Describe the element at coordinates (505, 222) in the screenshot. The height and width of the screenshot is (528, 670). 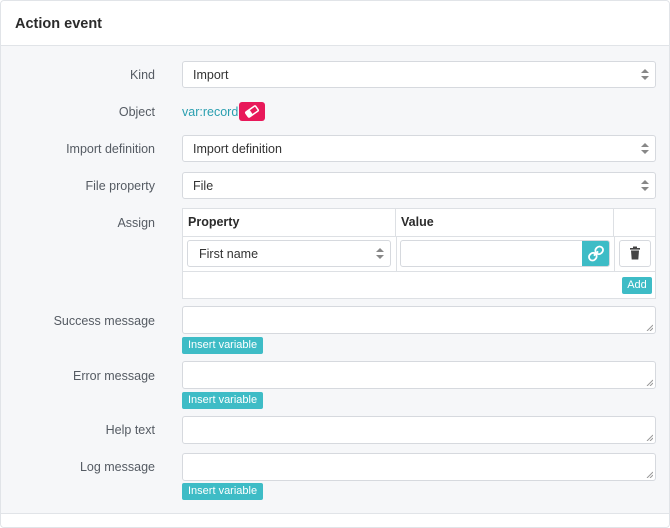
I see `column-header-value: Value` at that location.